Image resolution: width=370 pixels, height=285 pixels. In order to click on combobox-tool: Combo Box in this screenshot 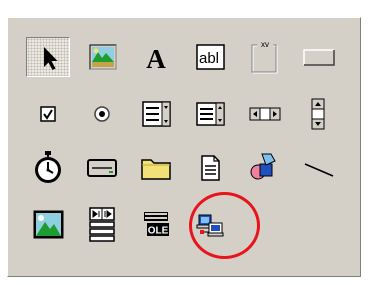, I will do `click(156, 114)`.